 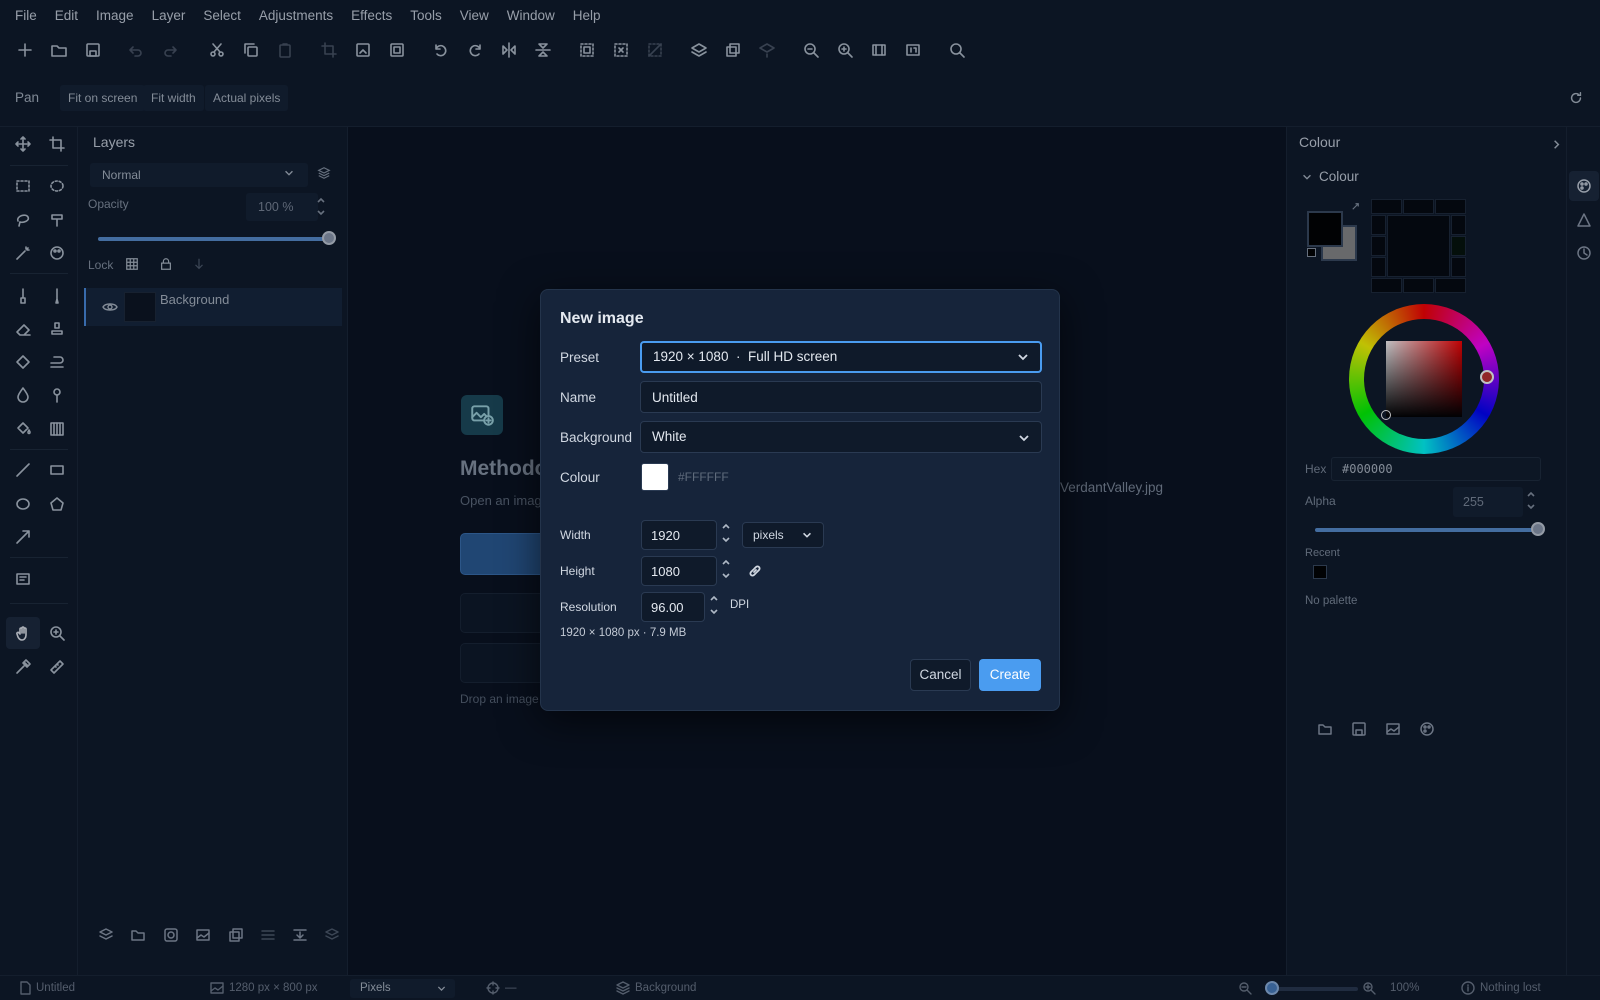 I want to click on dialog-title: New image, so click(x=602, y=318).